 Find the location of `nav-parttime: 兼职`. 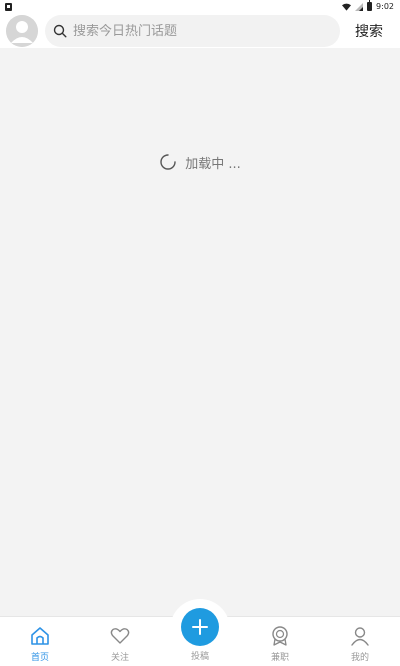

nav-parttime: 兼职 is located at coordinates (280, 641).